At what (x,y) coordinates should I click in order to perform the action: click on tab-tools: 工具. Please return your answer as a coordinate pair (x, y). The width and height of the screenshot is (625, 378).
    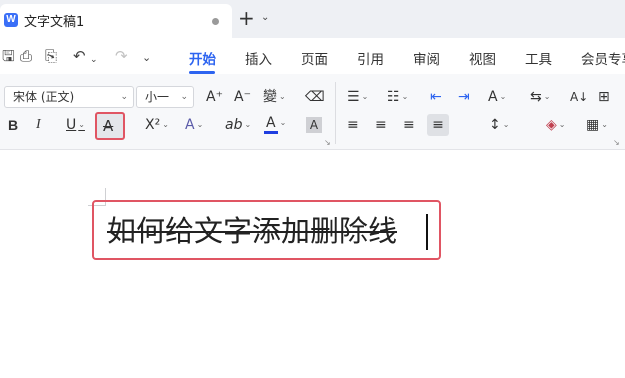
    Looking at the image, I should click on (538, 58).